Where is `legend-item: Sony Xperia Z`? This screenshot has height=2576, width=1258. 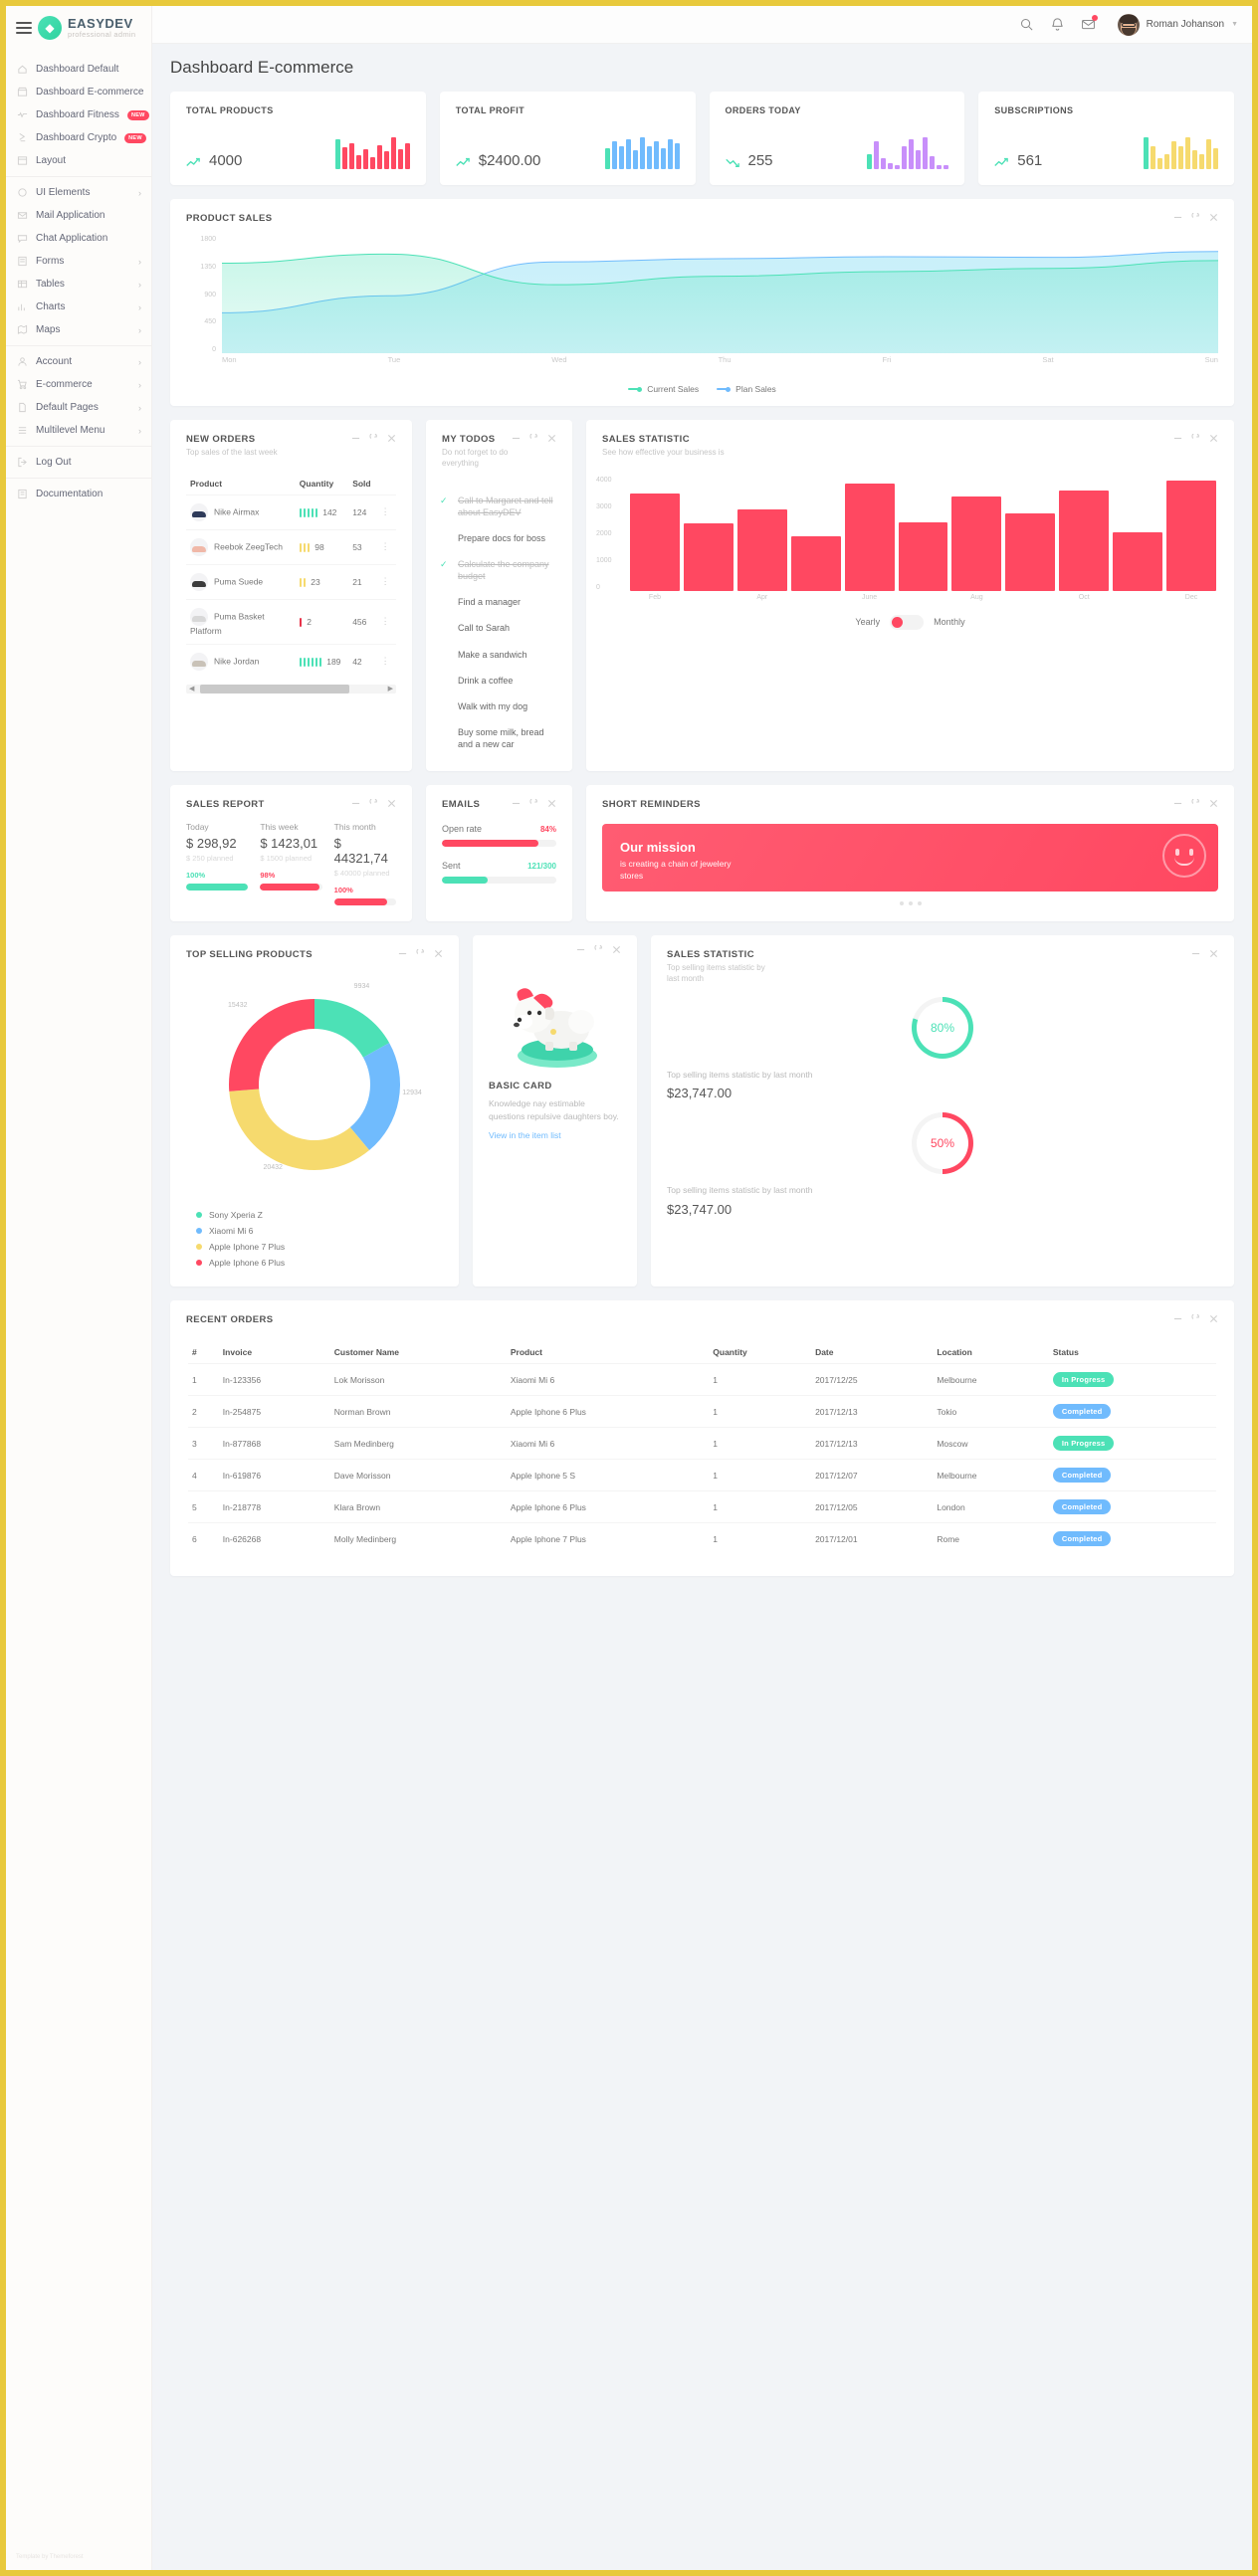 legend-item: Sony Xperia Z is located at coordinates (327, 1215).